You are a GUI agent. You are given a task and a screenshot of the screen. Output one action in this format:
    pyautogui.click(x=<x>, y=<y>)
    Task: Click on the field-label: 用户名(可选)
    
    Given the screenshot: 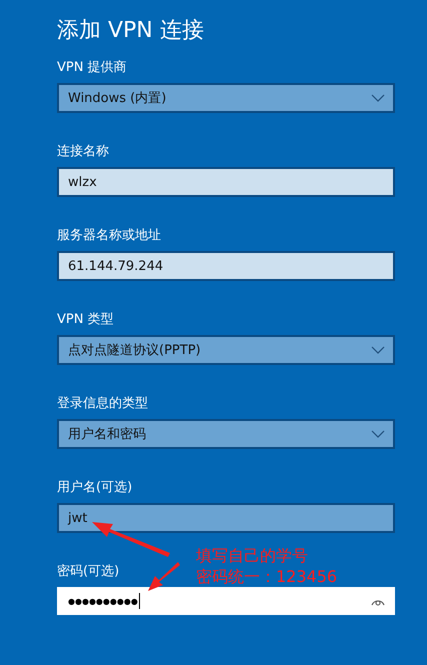 What is the action you would take?
    pyautogui.click(x=94, y=488)
    